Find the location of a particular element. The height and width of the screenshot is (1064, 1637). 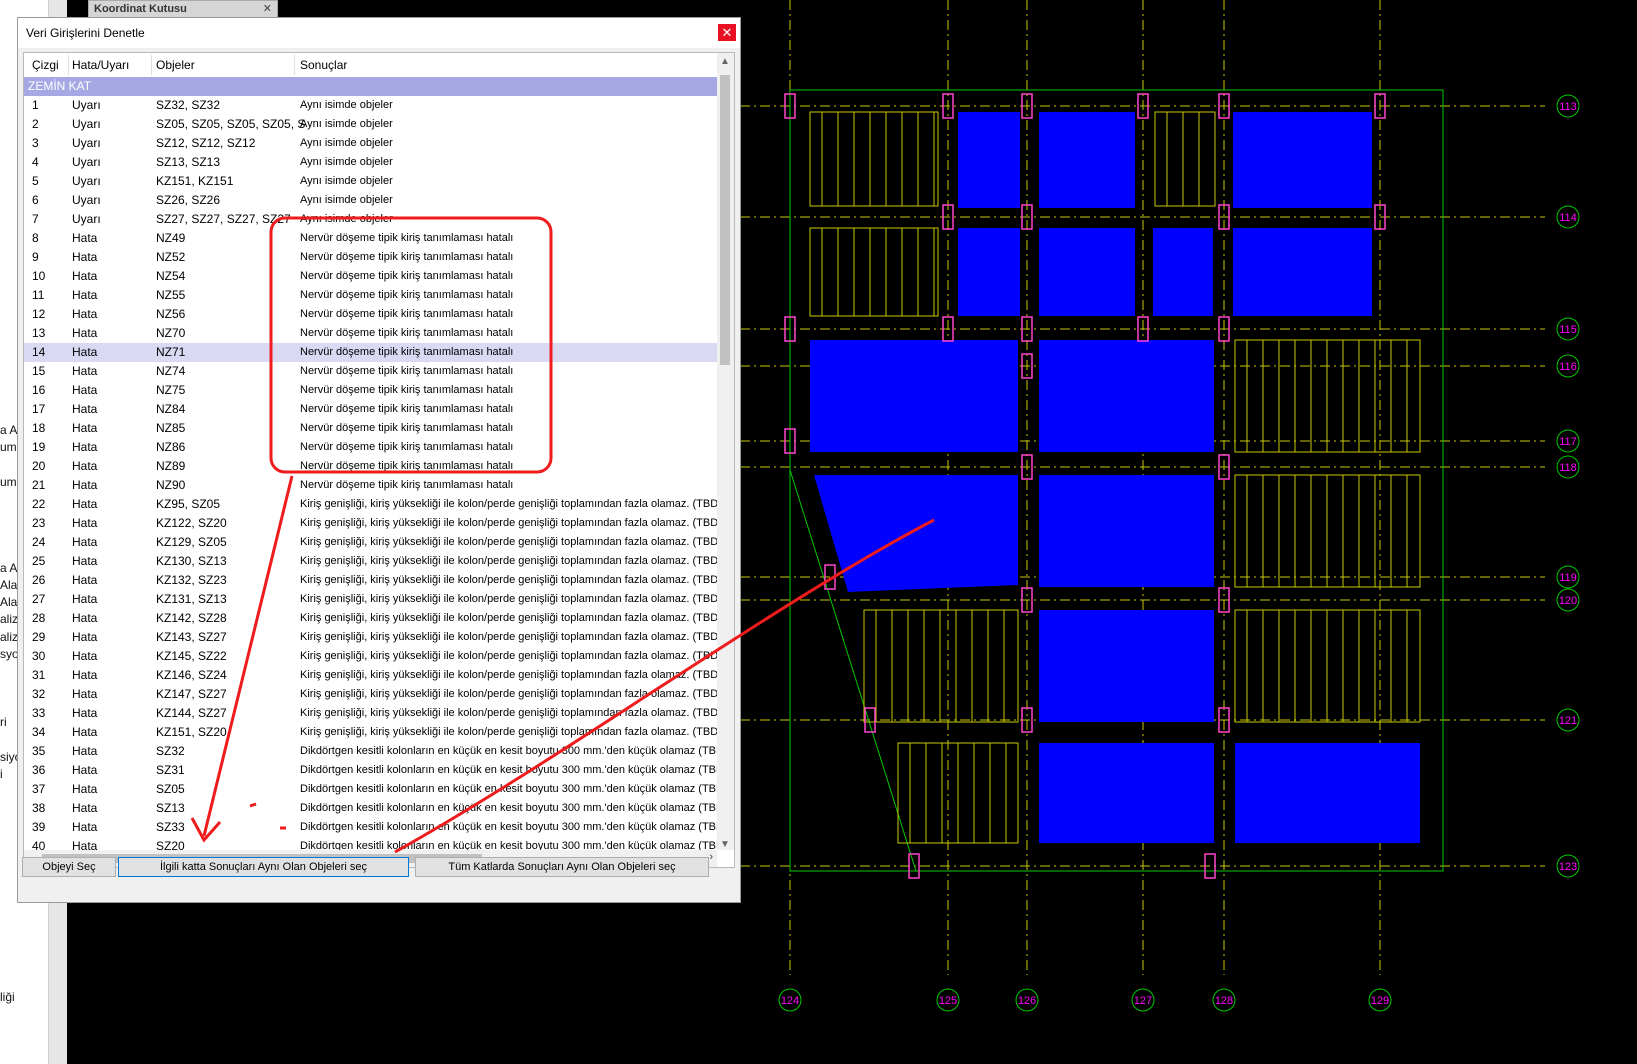

row-number: 4 is located at coordinates (35, 162).